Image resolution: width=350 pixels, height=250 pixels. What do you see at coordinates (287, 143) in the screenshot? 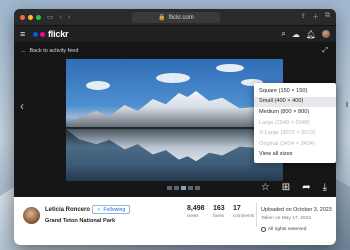
I see `size-option-original: Original (3424 × 3424)` at bounding box center [287, 143].